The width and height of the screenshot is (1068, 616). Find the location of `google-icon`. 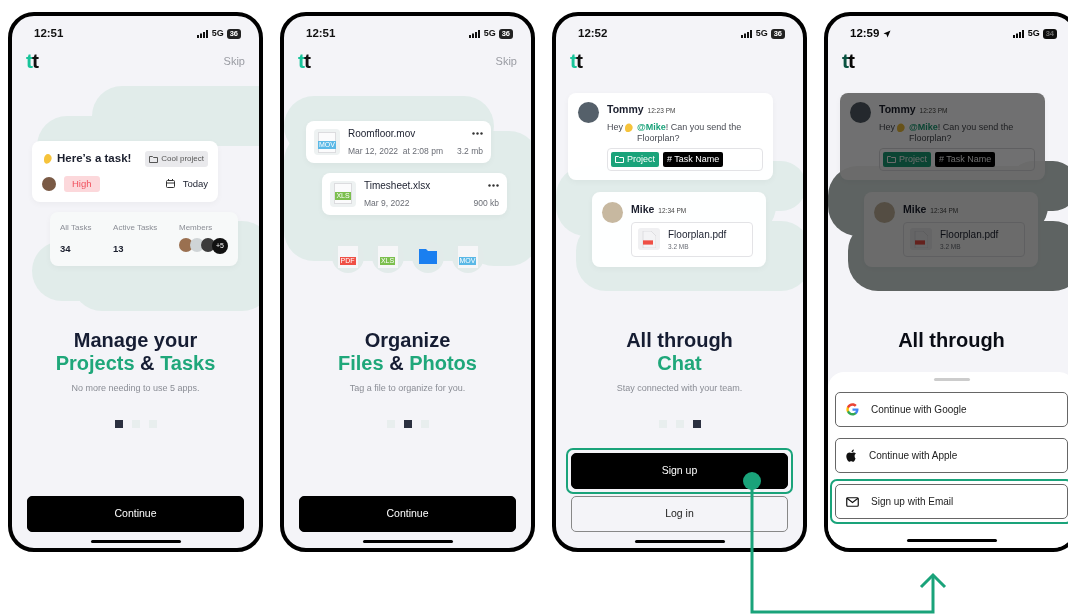

google-icon is located at coordinates (852, 409).